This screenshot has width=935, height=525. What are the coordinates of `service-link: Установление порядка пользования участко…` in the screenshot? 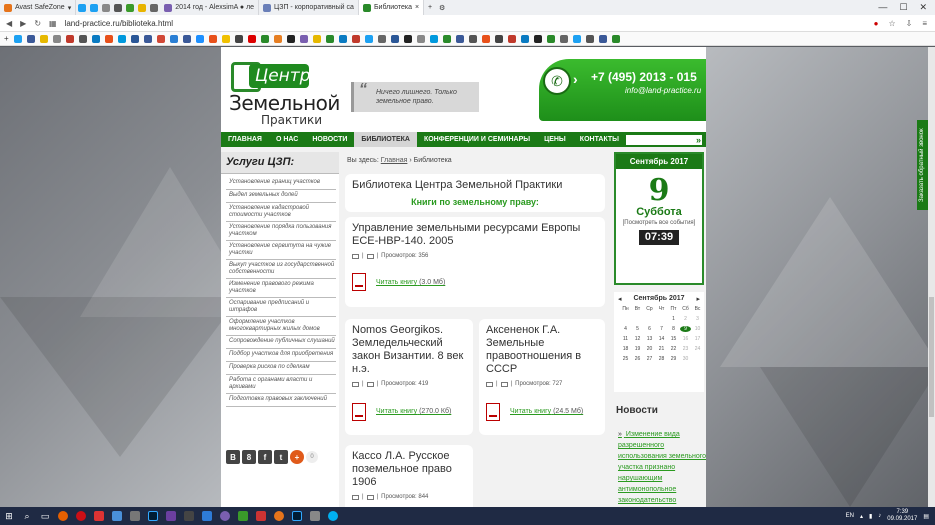 It's located at (281, 231).